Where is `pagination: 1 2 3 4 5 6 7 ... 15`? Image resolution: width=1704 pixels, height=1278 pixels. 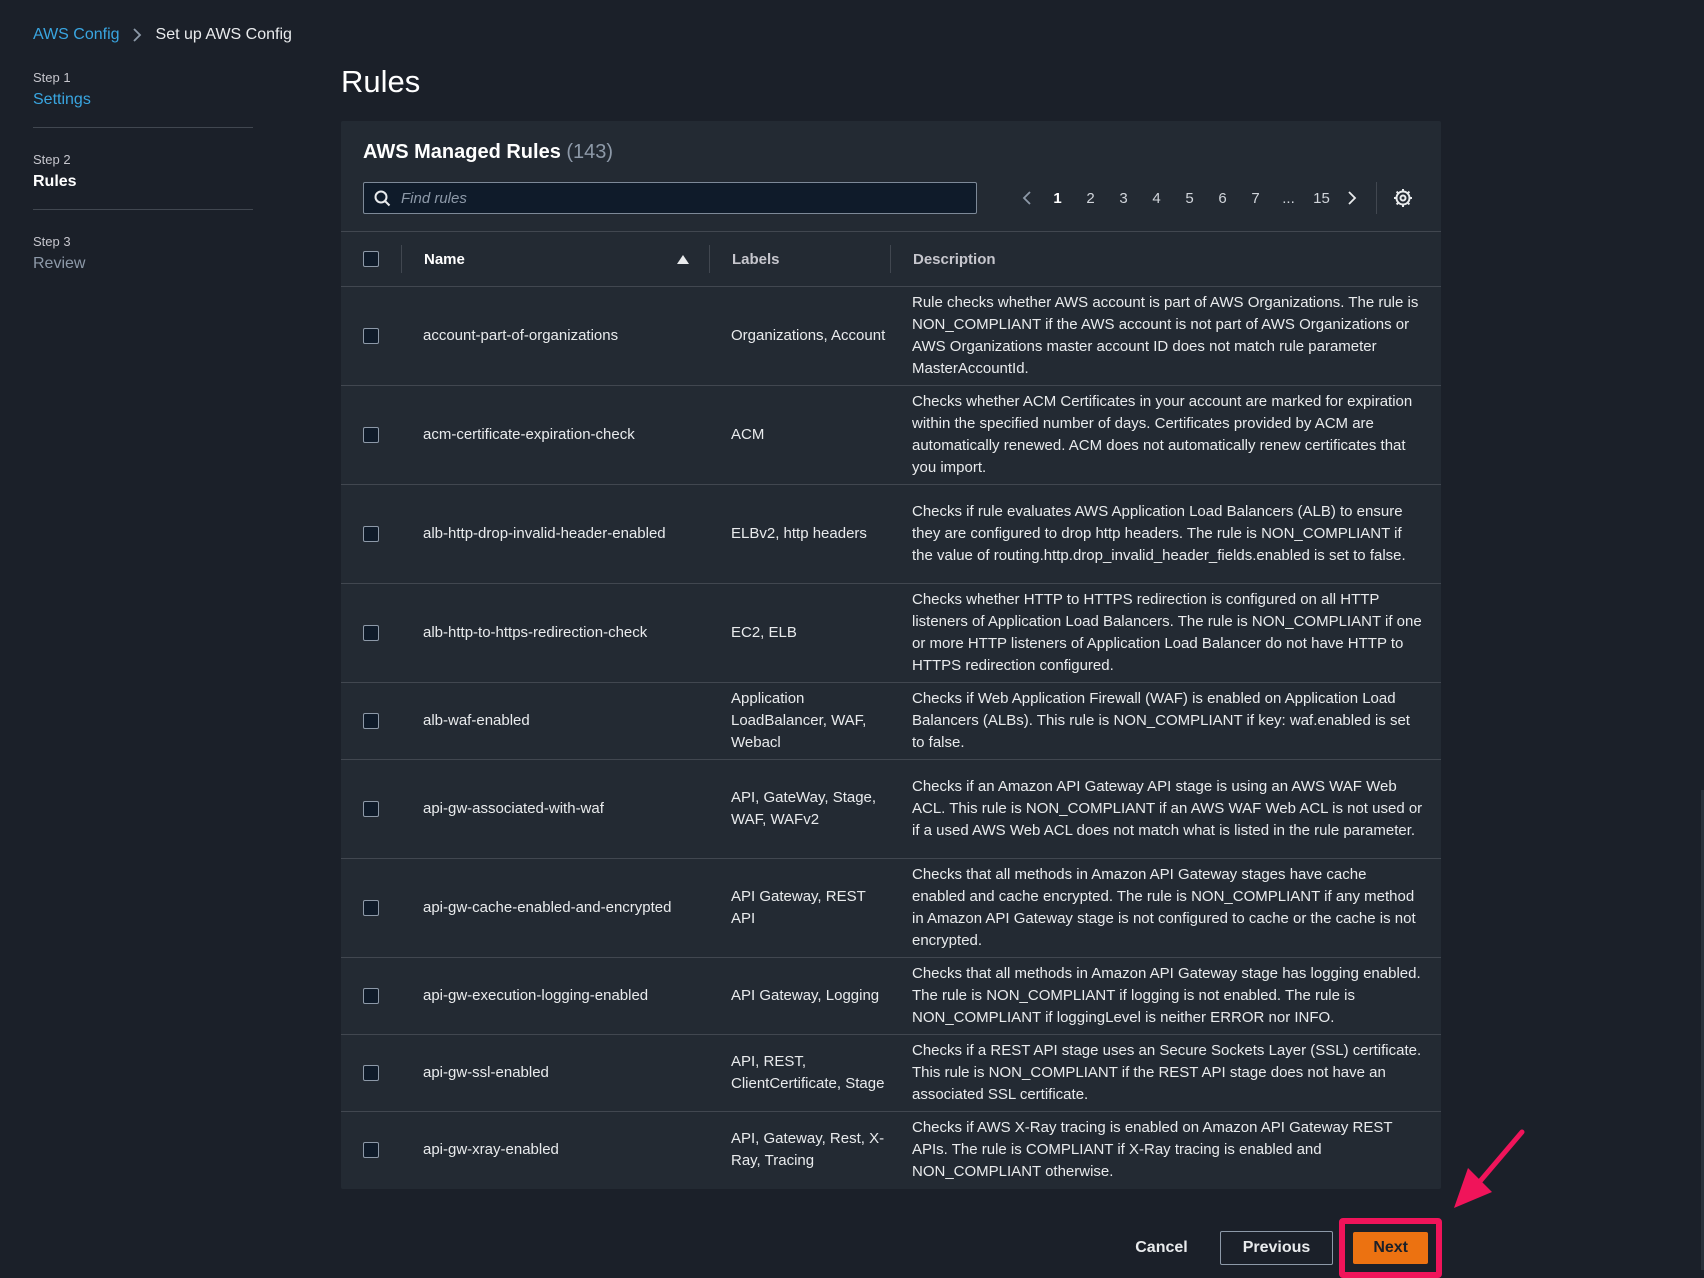 pagination: 1 2 3 4 5 6 7 ... 15 is located at coordinates (1213, 198).